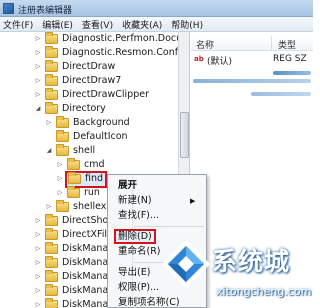  I want to click on menu-item-delete: 删除(D), so click(135, 236).